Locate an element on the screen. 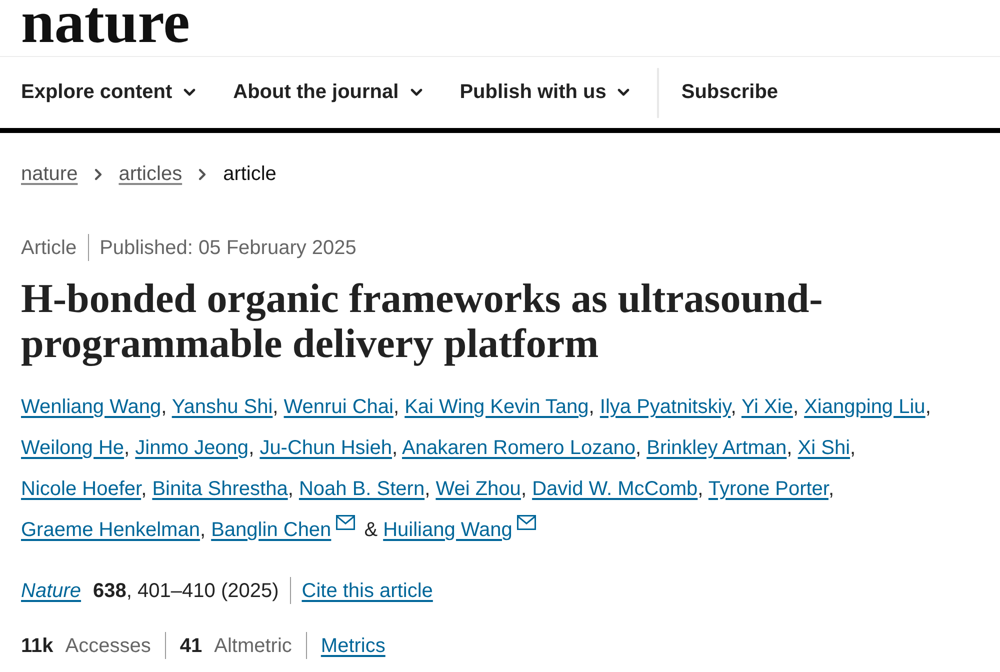 This screenshot has height=672, width=1000. nav-menu-button: Explore content is located at coordinates (108, 92).